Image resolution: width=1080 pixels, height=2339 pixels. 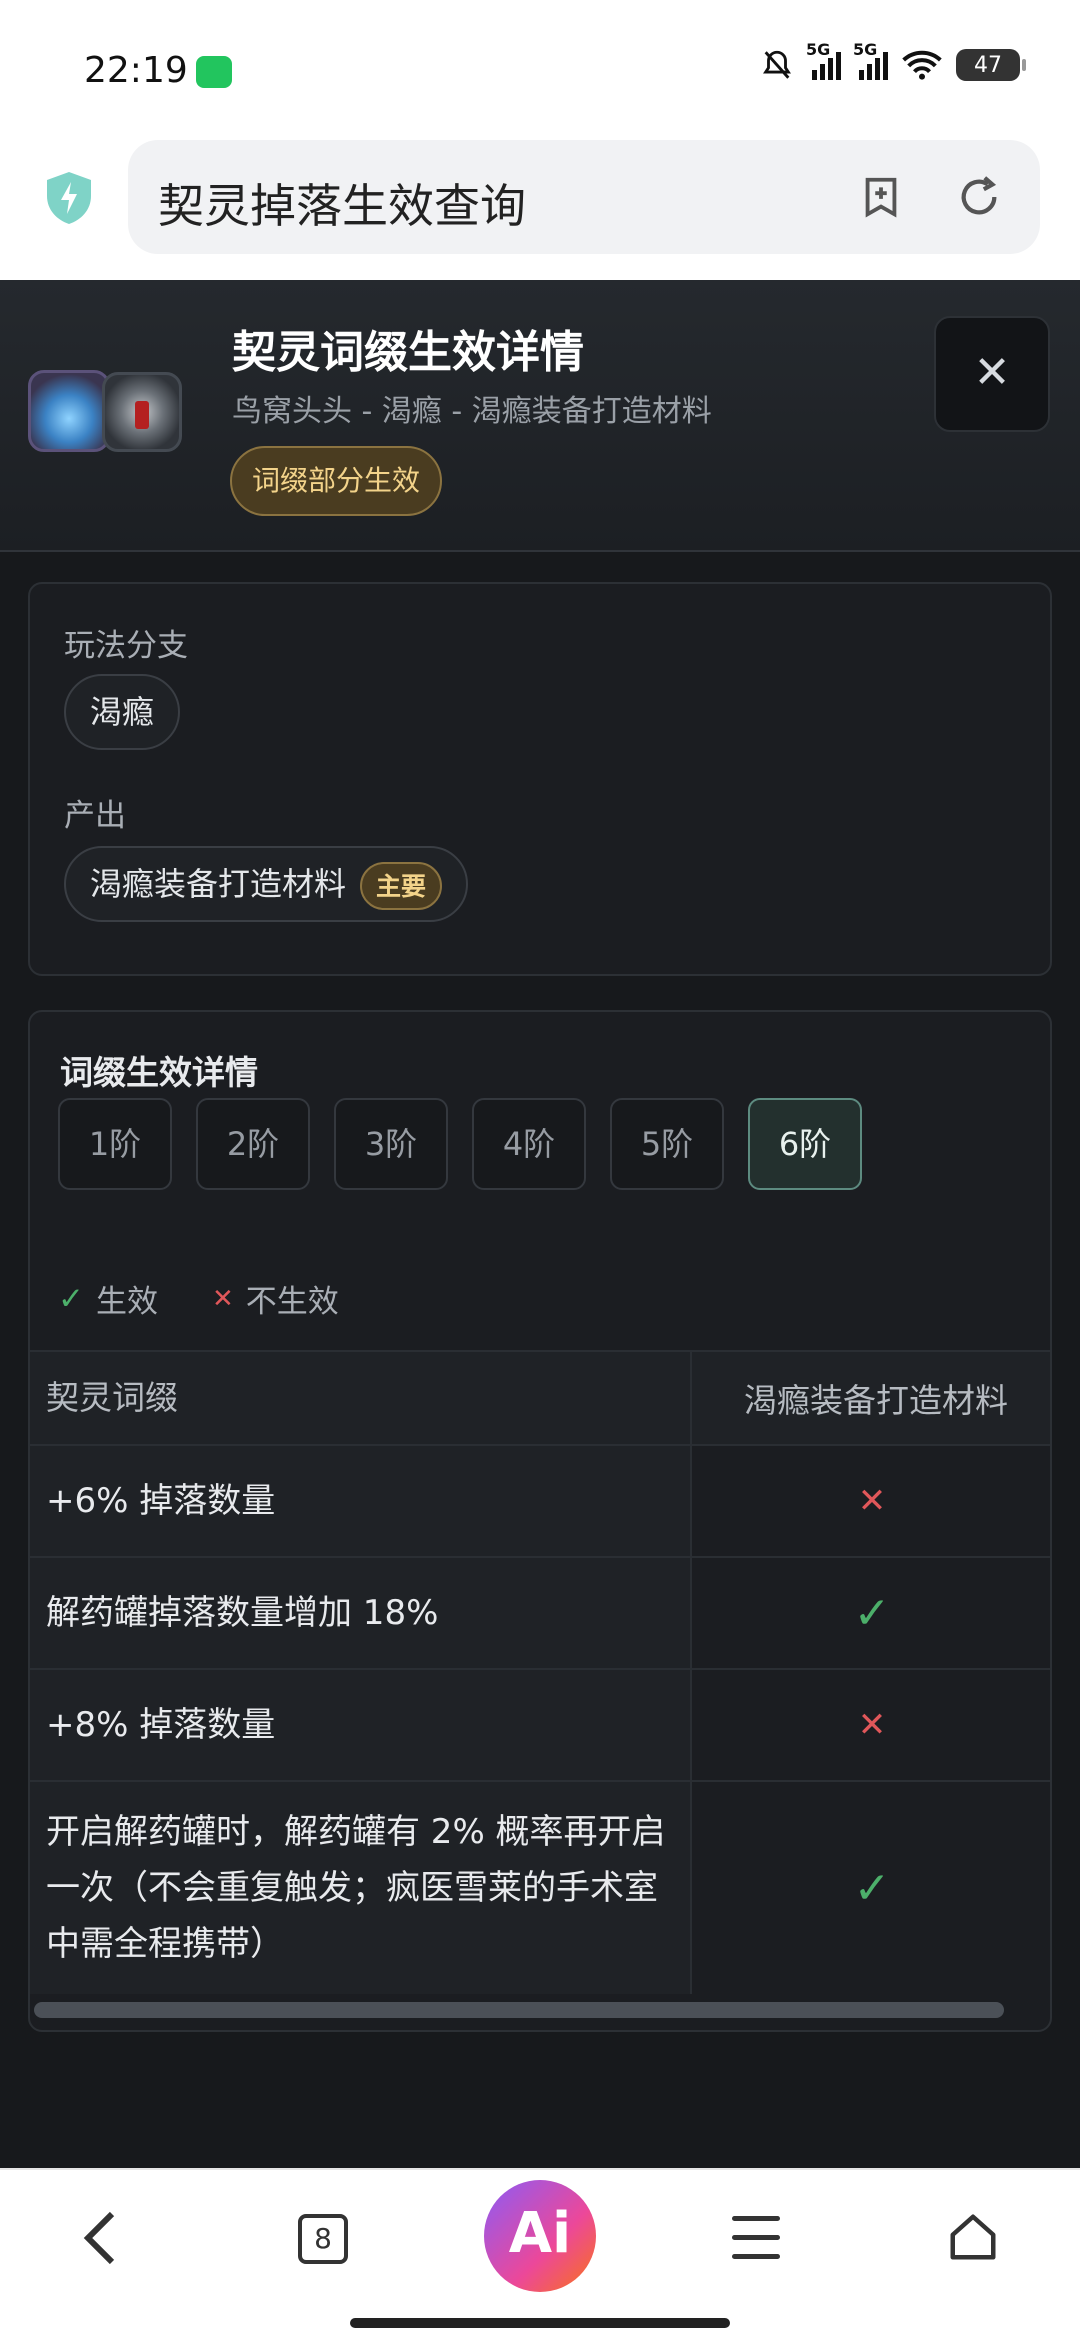 I want to click on column-header-affix: 契灵词缀, so click(x=361, y=1398).